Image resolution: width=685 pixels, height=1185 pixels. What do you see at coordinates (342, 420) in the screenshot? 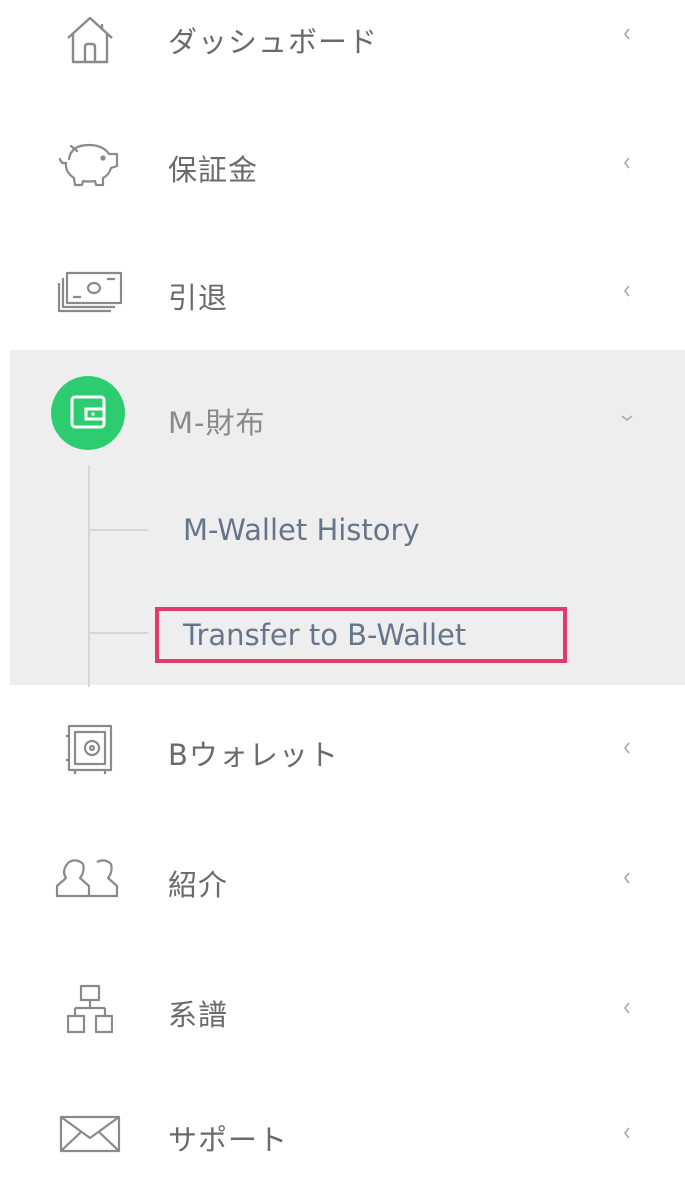
I see `sidebar-item-mwallet: M-財布` at bounding box center [342, 420].